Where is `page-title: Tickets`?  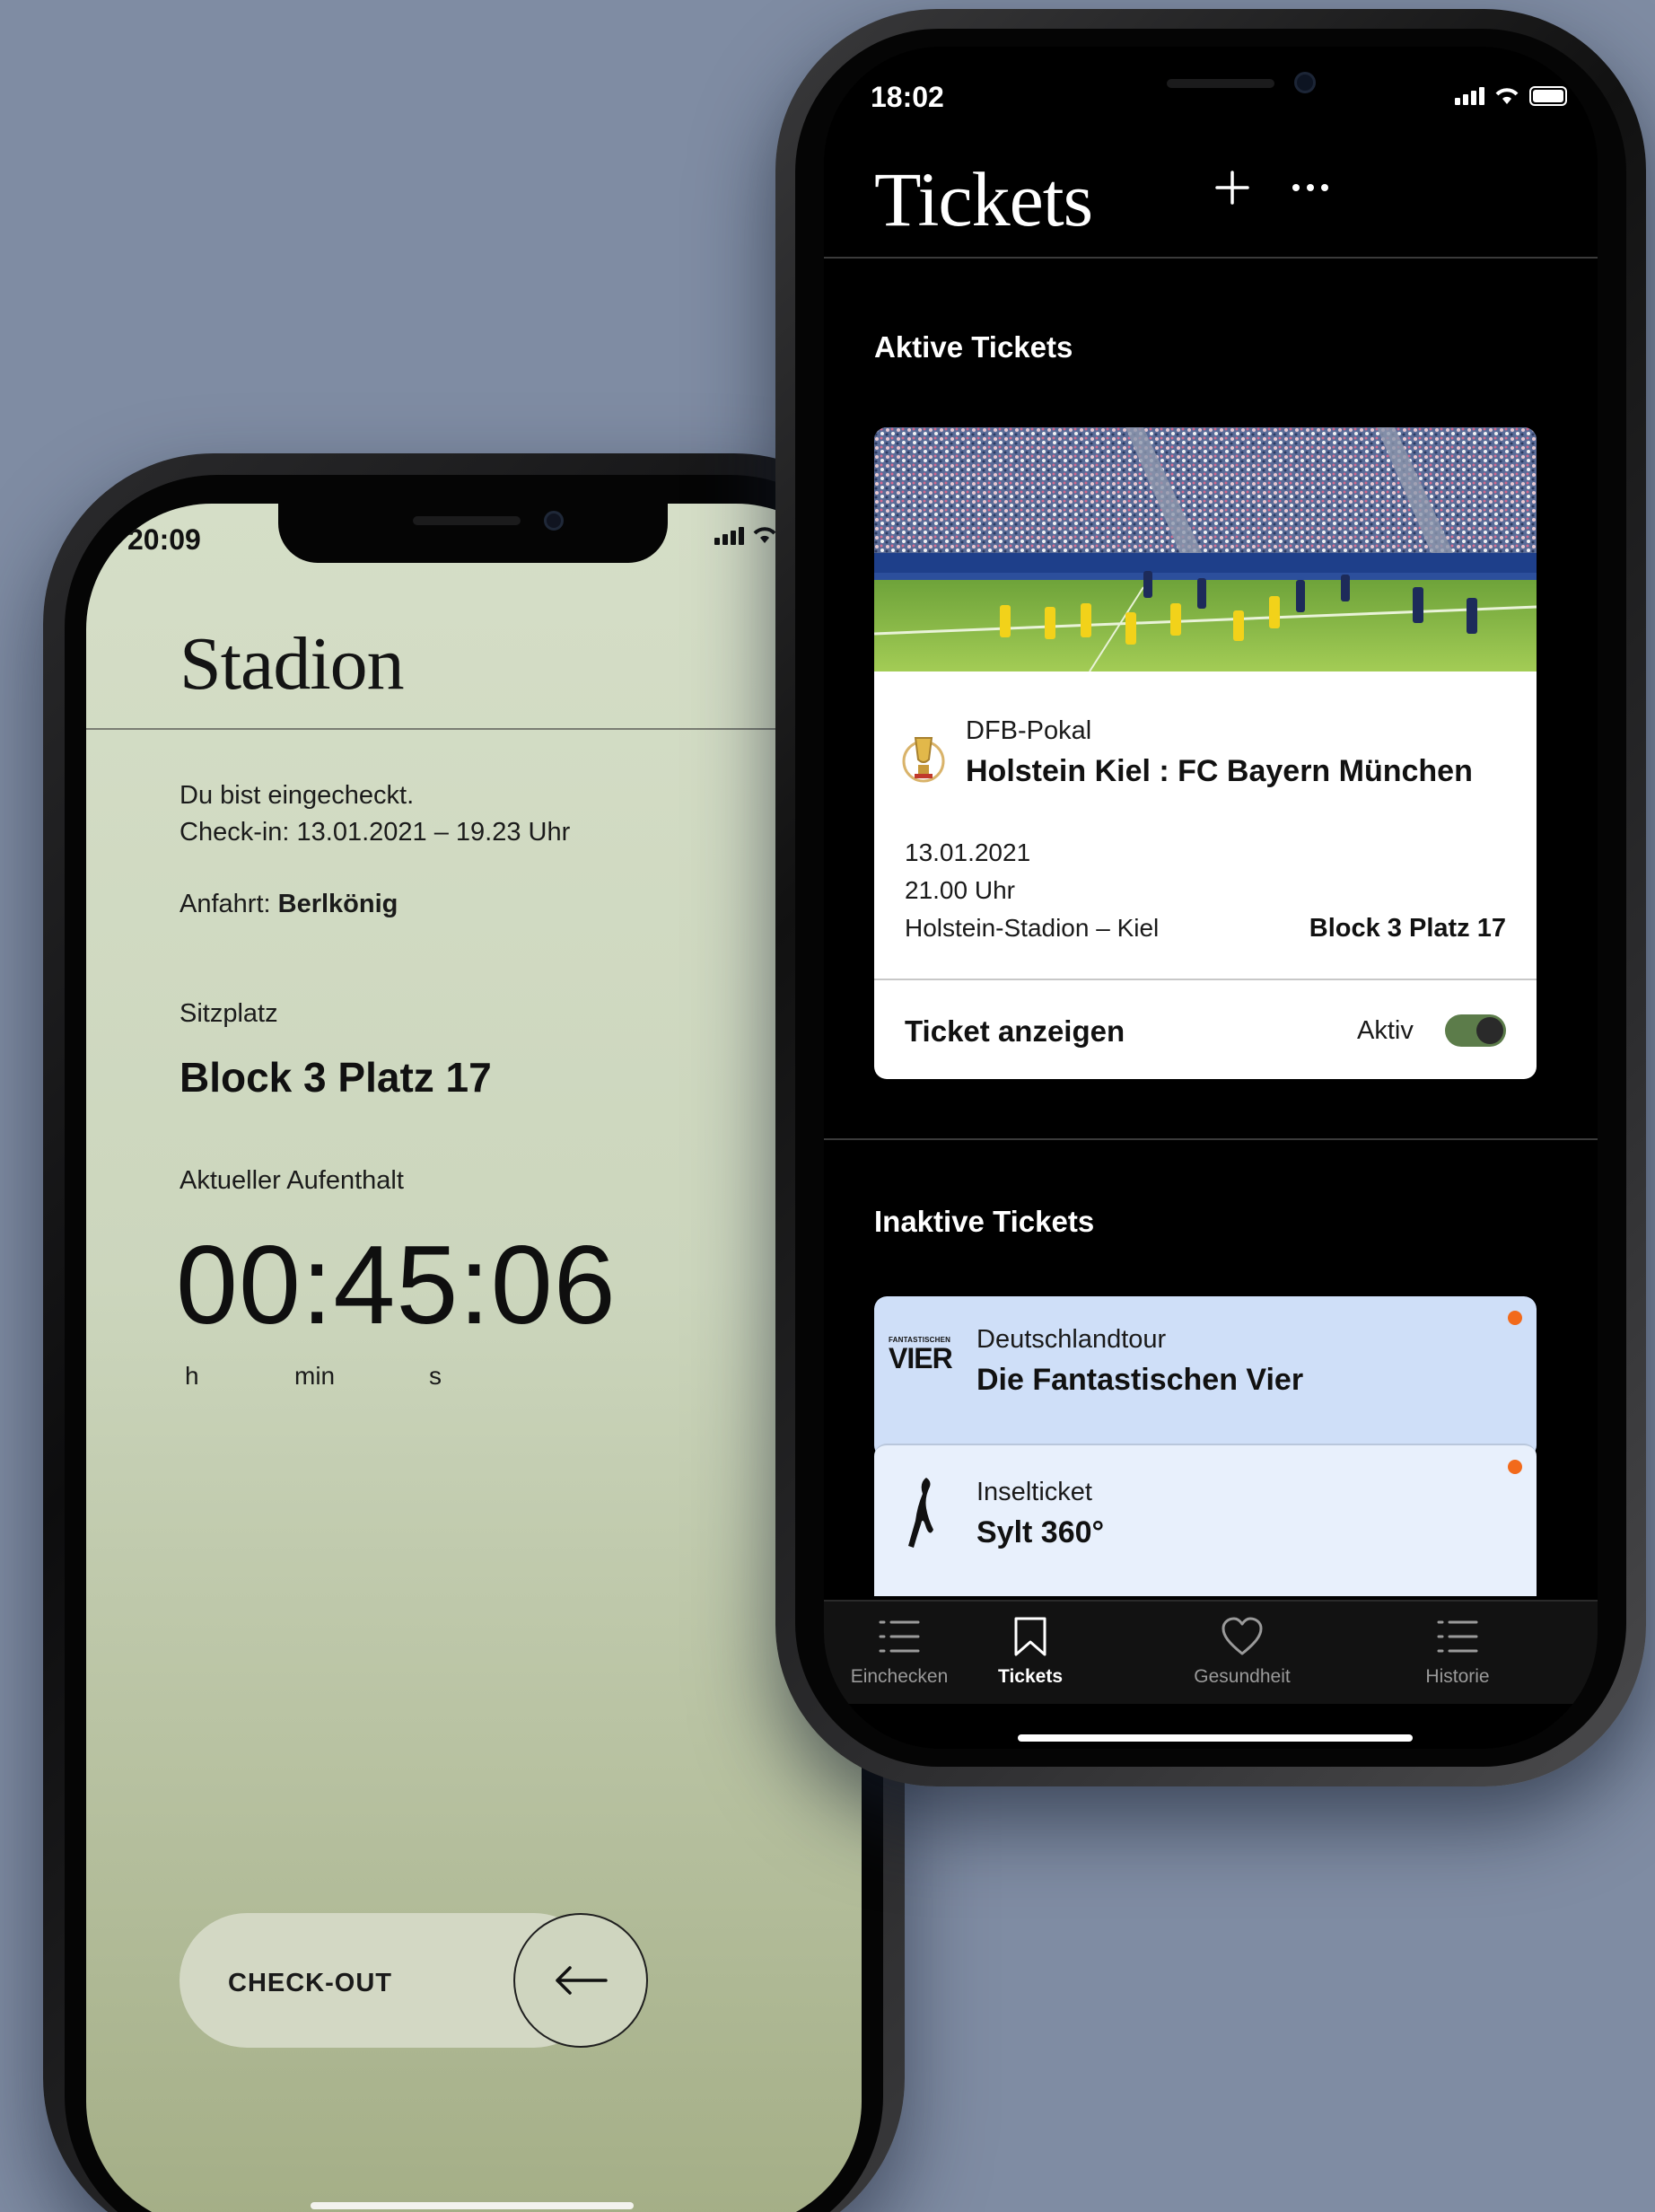
page-title: Tickets is located at coordinates (983, 199).